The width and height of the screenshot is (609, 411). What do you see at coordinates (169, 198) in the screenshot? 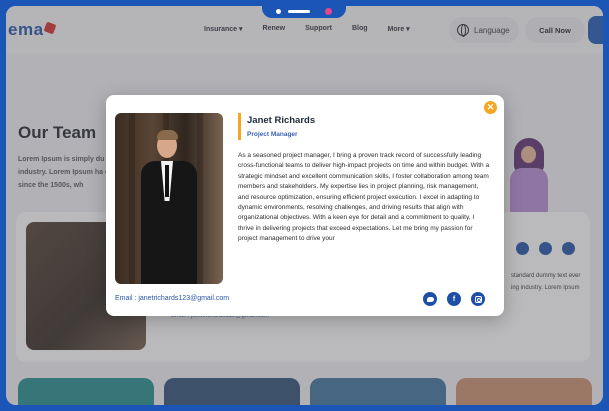
I see `profile-photo` at bounding box center [169, 198].